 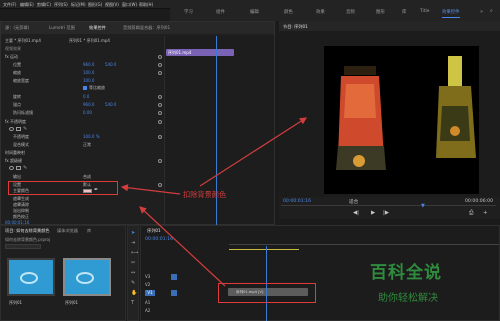 What do you see at coordinates (406, 273) in the screenshot?
I see `logo-title: 百科全说` at bounding box center [406, 273].